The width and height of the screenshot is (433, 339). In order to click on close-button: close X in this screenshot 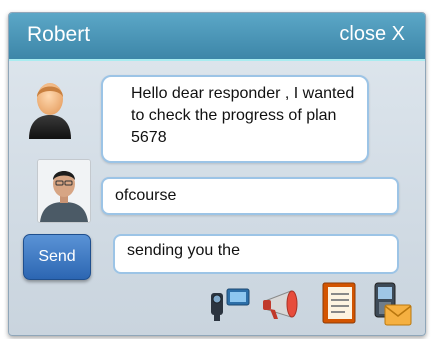, I will do `click(372, 34)`.